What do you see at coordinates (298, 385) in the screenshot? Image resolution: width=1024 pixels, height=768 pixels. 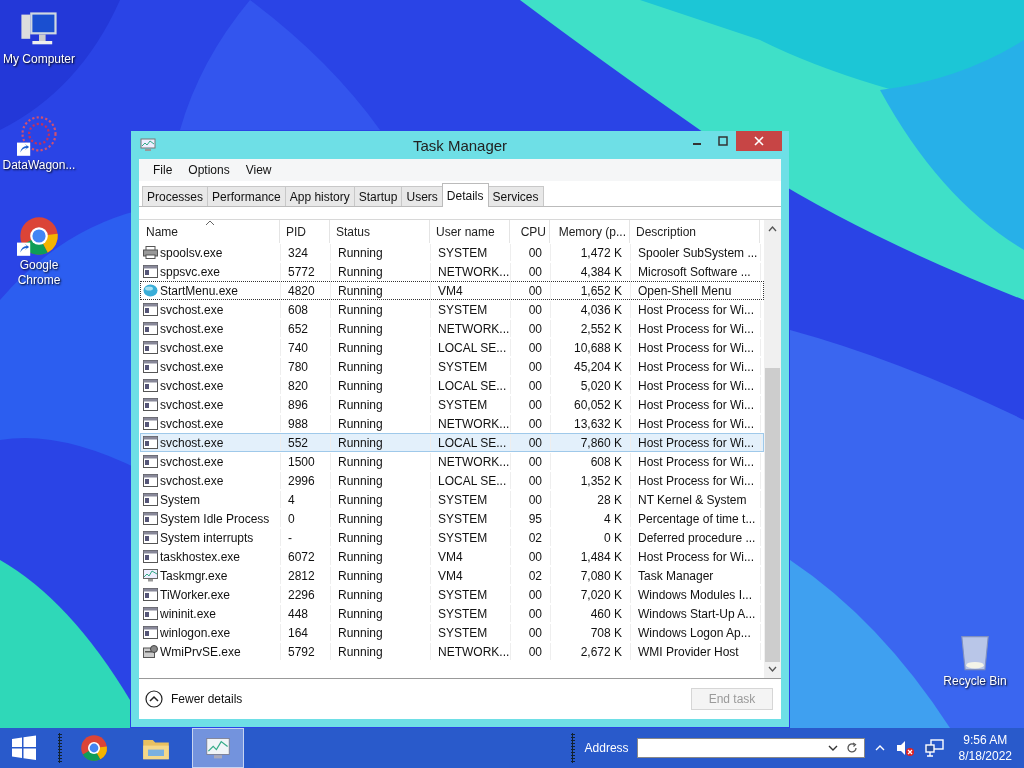 I see `table-cell: 820` at bounding box center [298, 385].